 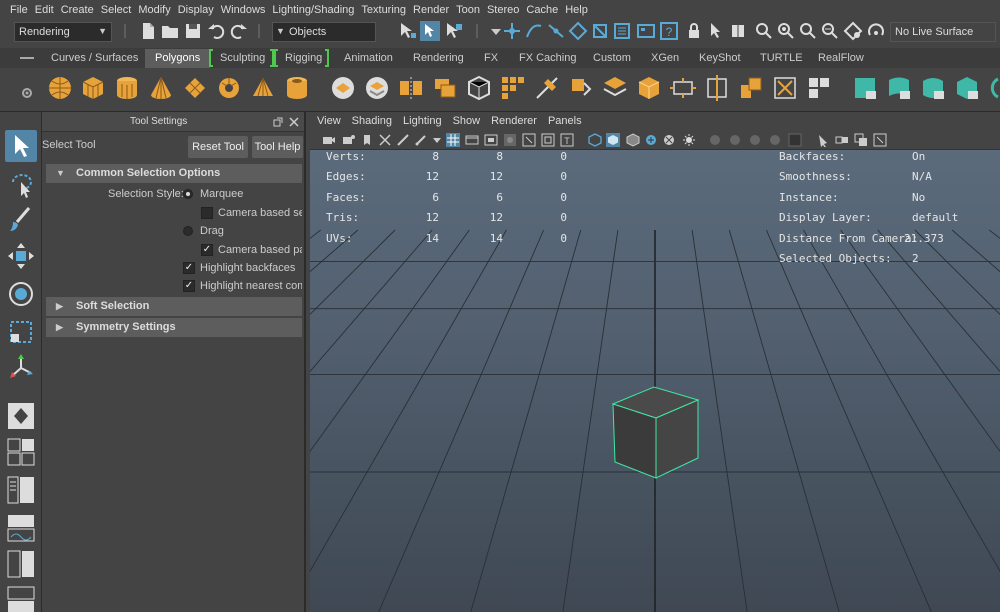 I want to click on close-icon, so click(x=294, y=122).